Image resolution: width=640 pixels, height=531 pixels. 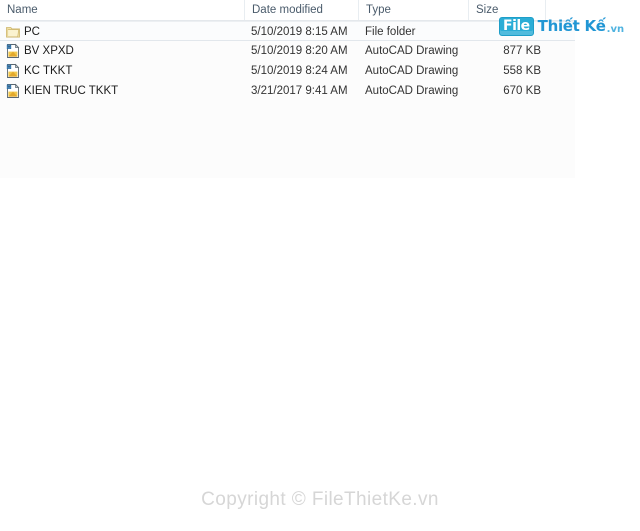 I want to click on file-date-modified: 5/10/2019 8:24 AM, so click(x=299, y=71).